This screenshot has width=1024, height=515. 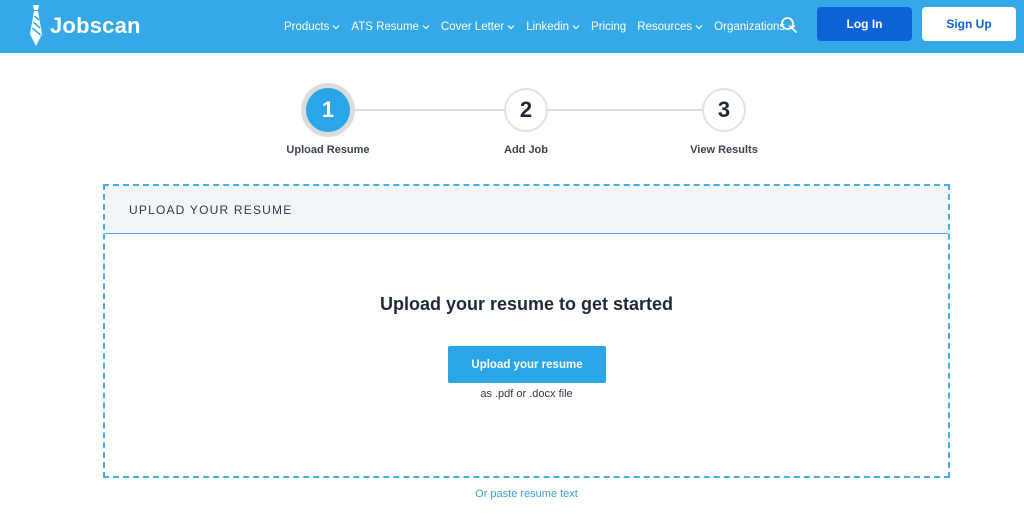 What do you see at coordinates (328, 110) in the screenshot?
I see `step-1-circle: 1` at bounding box center [328, 110].